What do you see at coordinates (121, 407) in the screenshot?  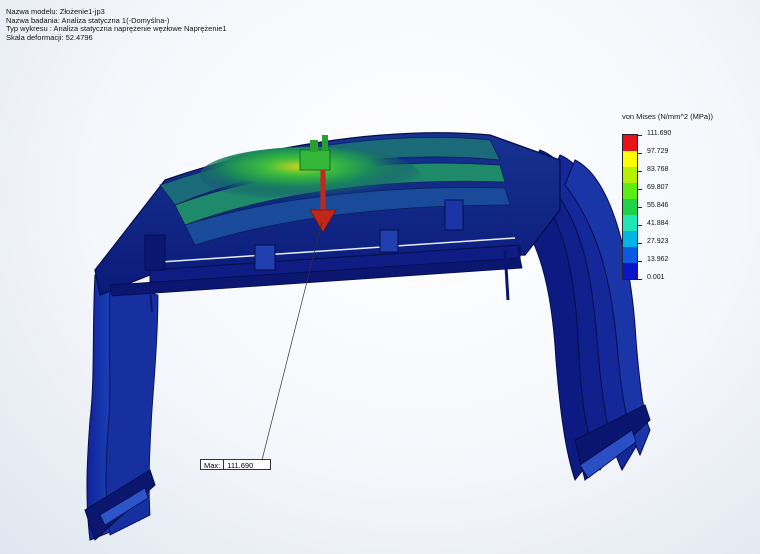 I see `left-leg-ribs` at bounding box center [121, 407].